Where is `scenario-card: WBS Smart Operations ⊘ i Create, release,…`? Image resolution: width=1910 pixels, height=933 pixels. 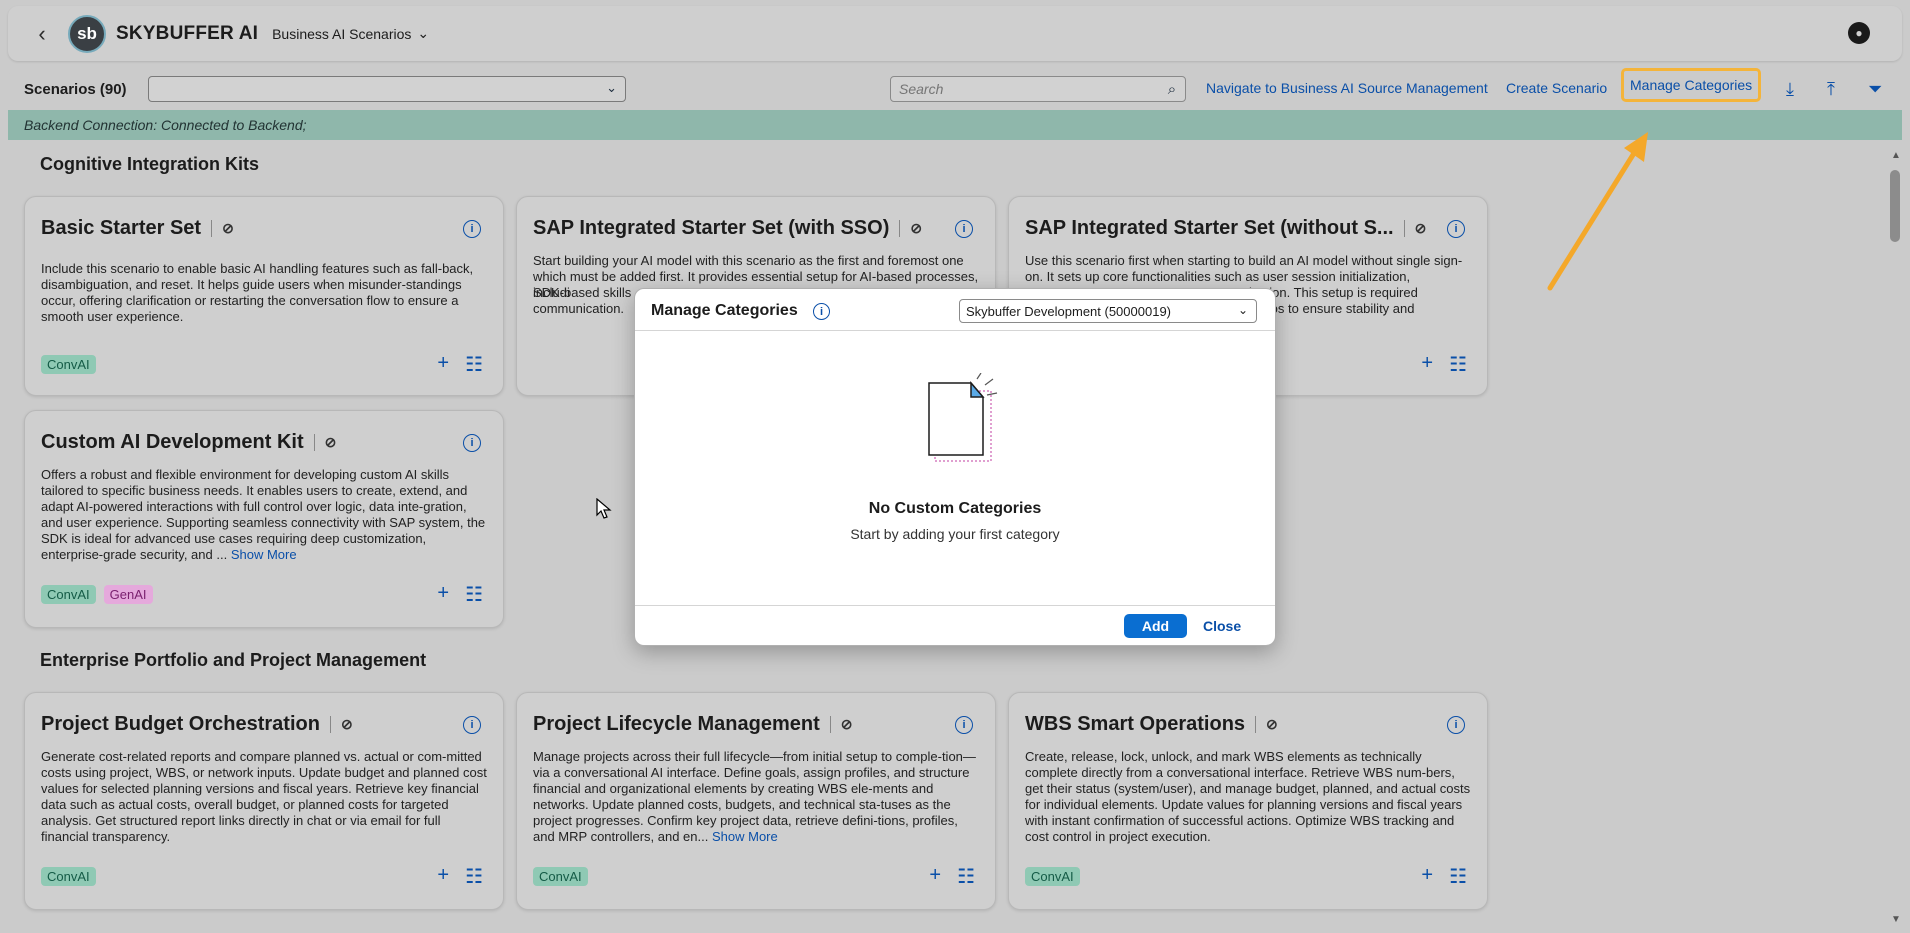 scenario-card: WBS Smart Operations ⊘ i Create, release,… is located at coordinates (1248, 801).